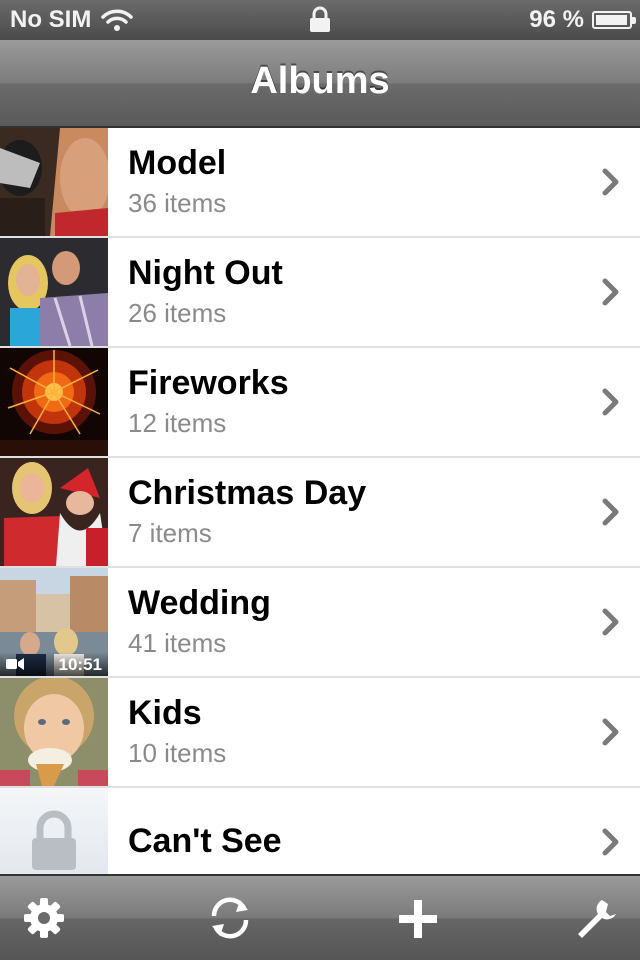 The image size is (640, 960). What do you see at coordinates (320, 403) in the screenshot?
I see `album-row-fireworks: Fireworks 12 items` at bounding box center [320, 403].